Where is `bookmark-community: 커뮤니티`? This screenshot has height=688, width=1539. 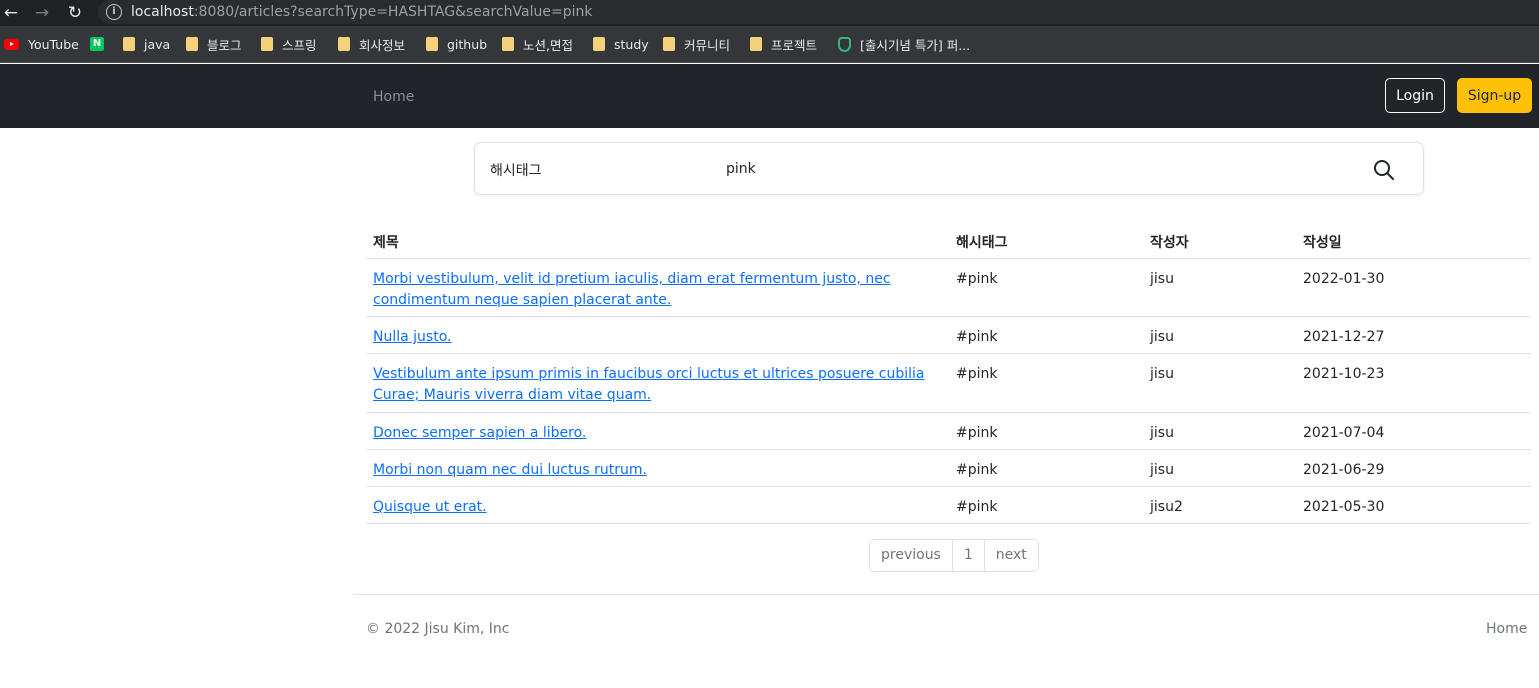 bookmark-community: 커뮤니티 is located at coordinates (696, 44).